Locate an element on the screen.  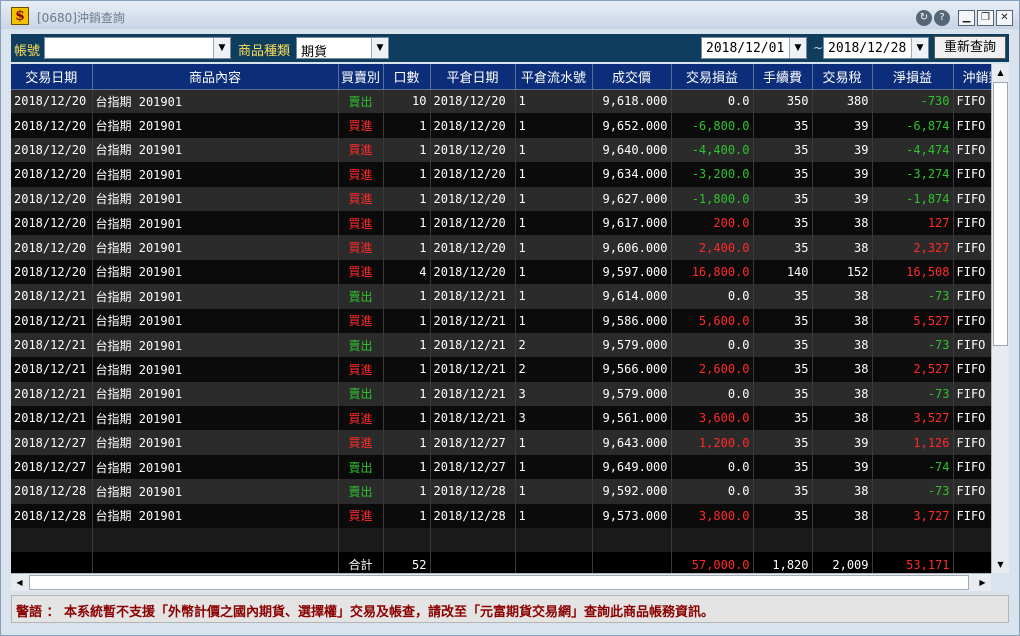
tax-cell: 380 is located at coordinates (842, 101).